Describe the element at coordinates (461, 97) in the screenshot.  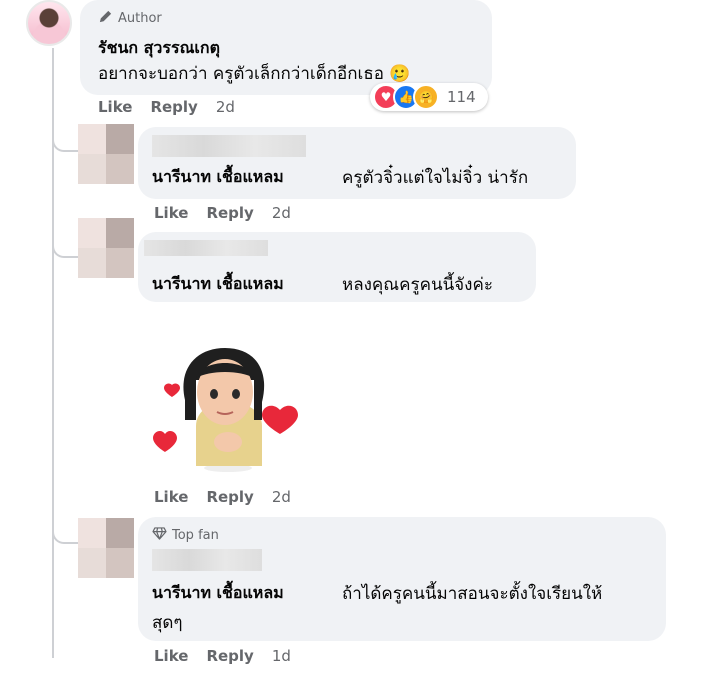
I see `reaction-count: 114` at that location.